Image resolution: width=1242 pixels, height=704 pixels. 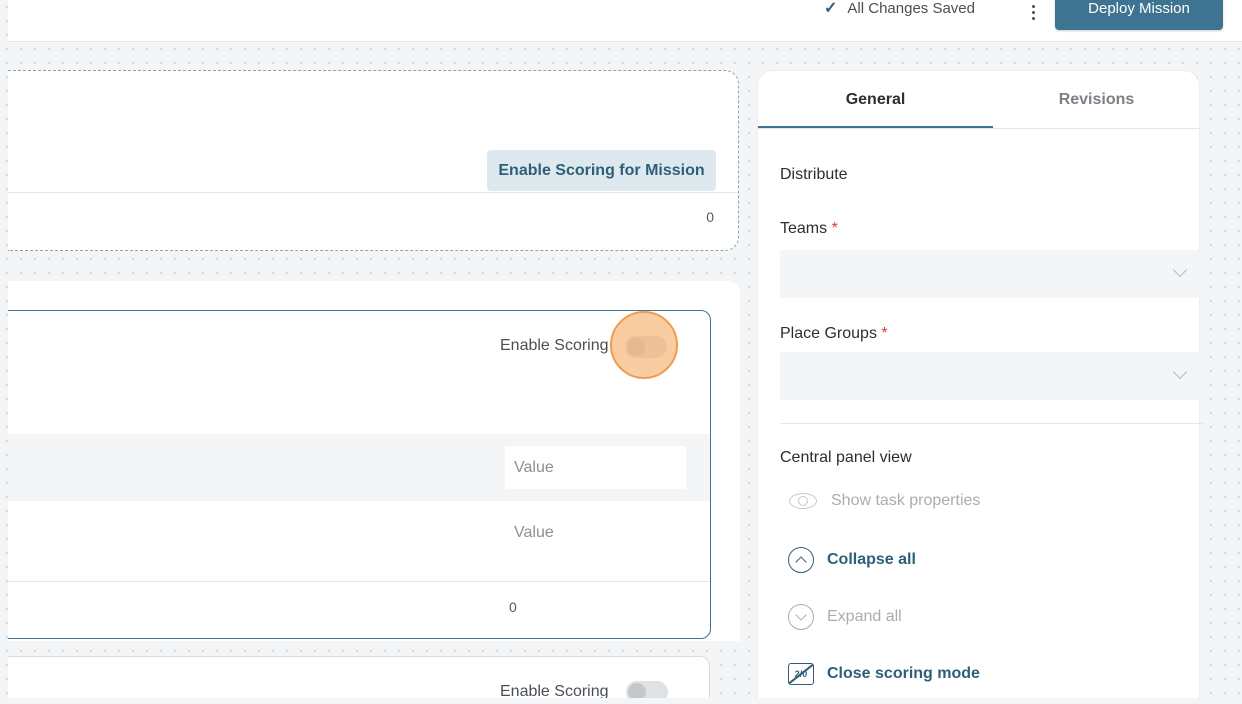 I want to click on place-groups-select, so click(x=991, y=376).